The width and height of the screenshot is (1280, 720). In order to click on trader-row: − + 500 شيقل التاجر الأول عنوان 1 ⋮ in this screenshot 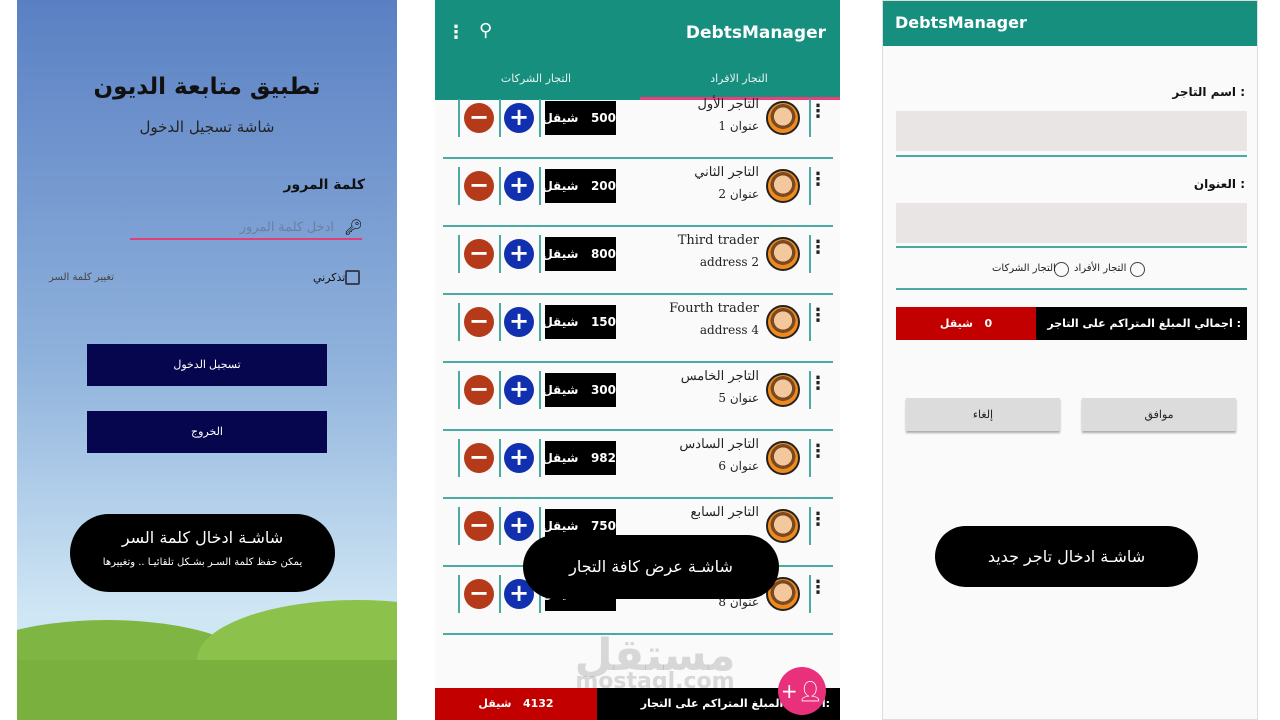, I will do `click(638, 125)`.